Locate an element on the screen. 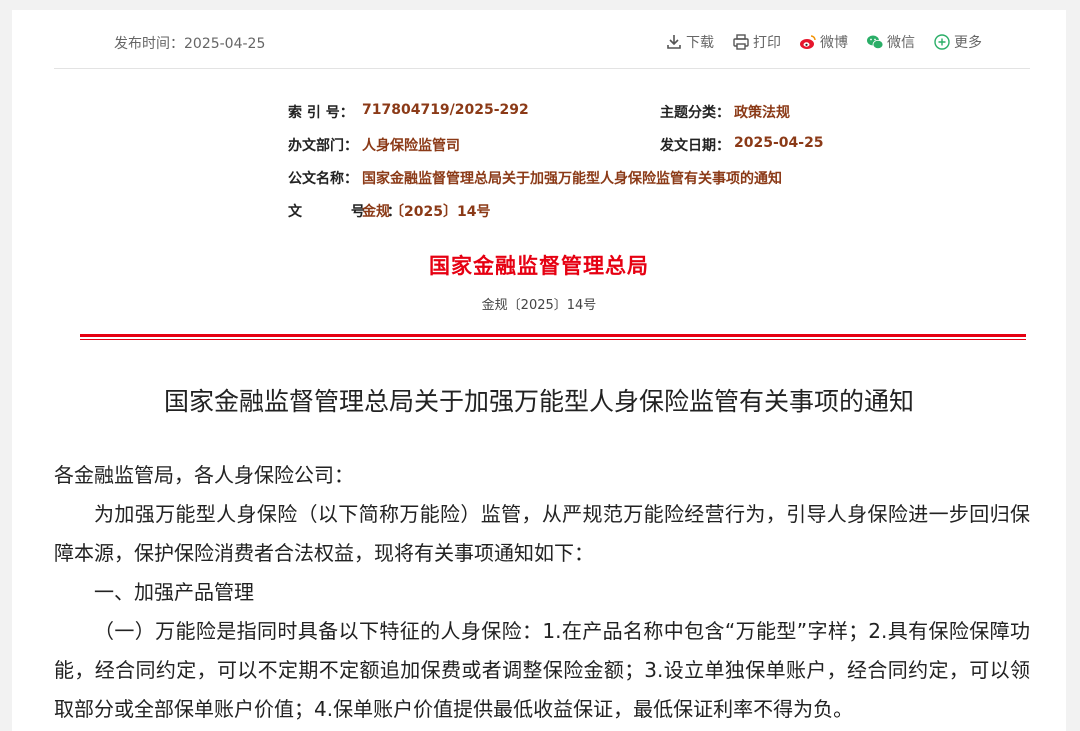 The width and height of the screenshot is (1080, 731). wechat-icon is located at coordinates (875, 42).